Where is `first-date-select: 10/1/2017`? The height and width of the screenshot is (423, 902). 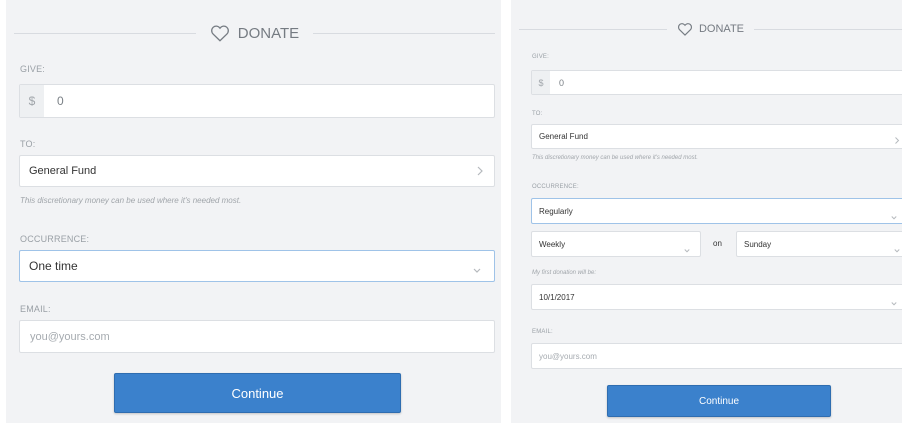 first-date-select: 10/1/2017 is located at coordinates (716, 297).